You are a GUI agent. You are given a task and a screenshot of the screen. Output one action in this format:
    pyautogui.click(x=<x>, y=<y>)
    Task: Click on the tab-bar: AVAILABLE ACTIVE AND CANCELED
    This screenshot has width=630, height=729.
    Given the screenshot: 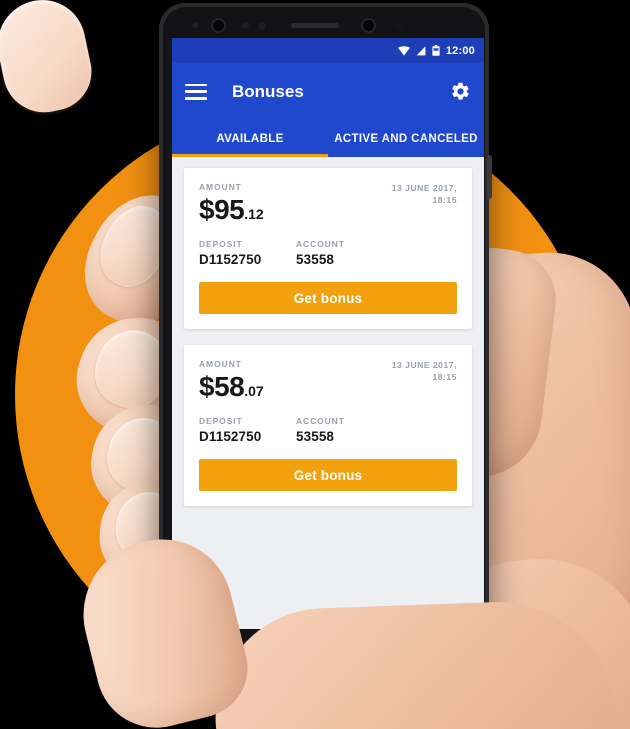 What is the action you would take?
    pyautogui.click(x=328, y=138)
    